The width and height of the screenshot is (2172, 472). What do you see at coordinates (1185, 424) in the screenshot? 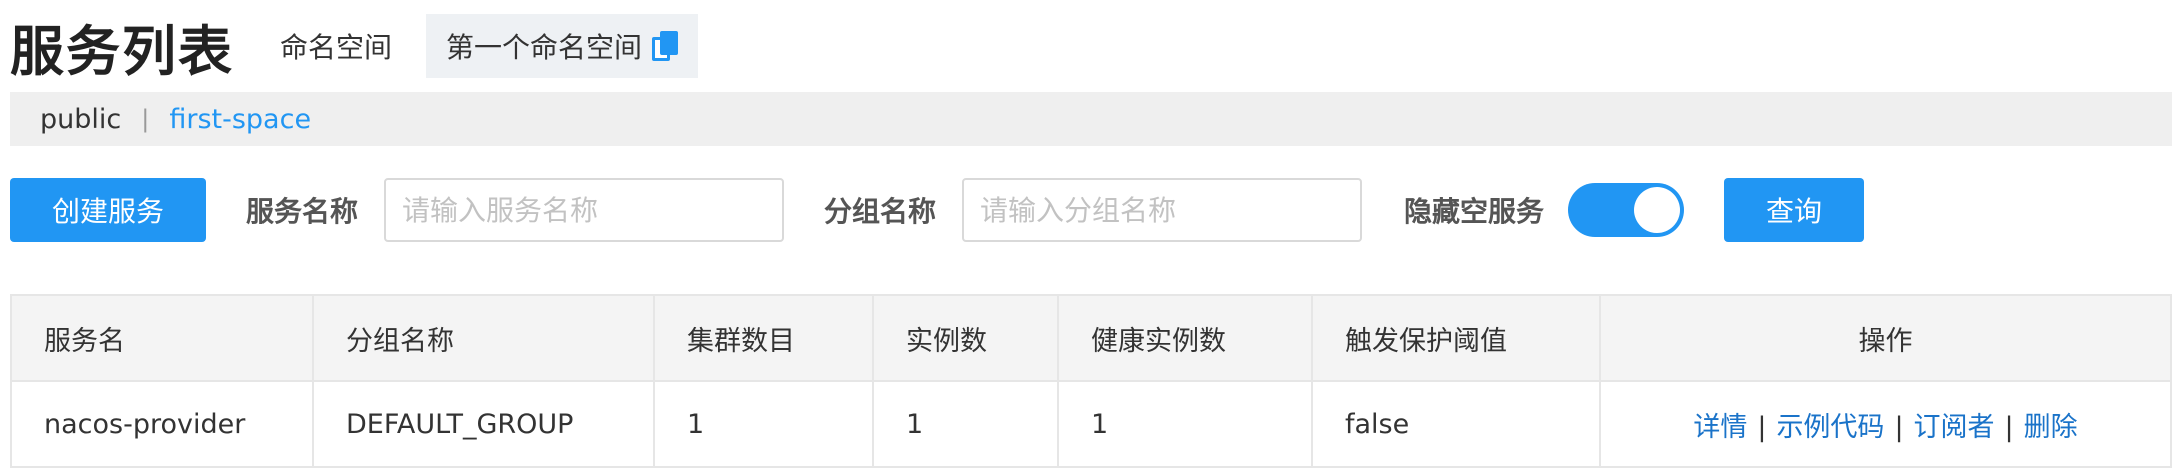
I see `cell-healthy-count: 1` at bounding box center [1185, 424].